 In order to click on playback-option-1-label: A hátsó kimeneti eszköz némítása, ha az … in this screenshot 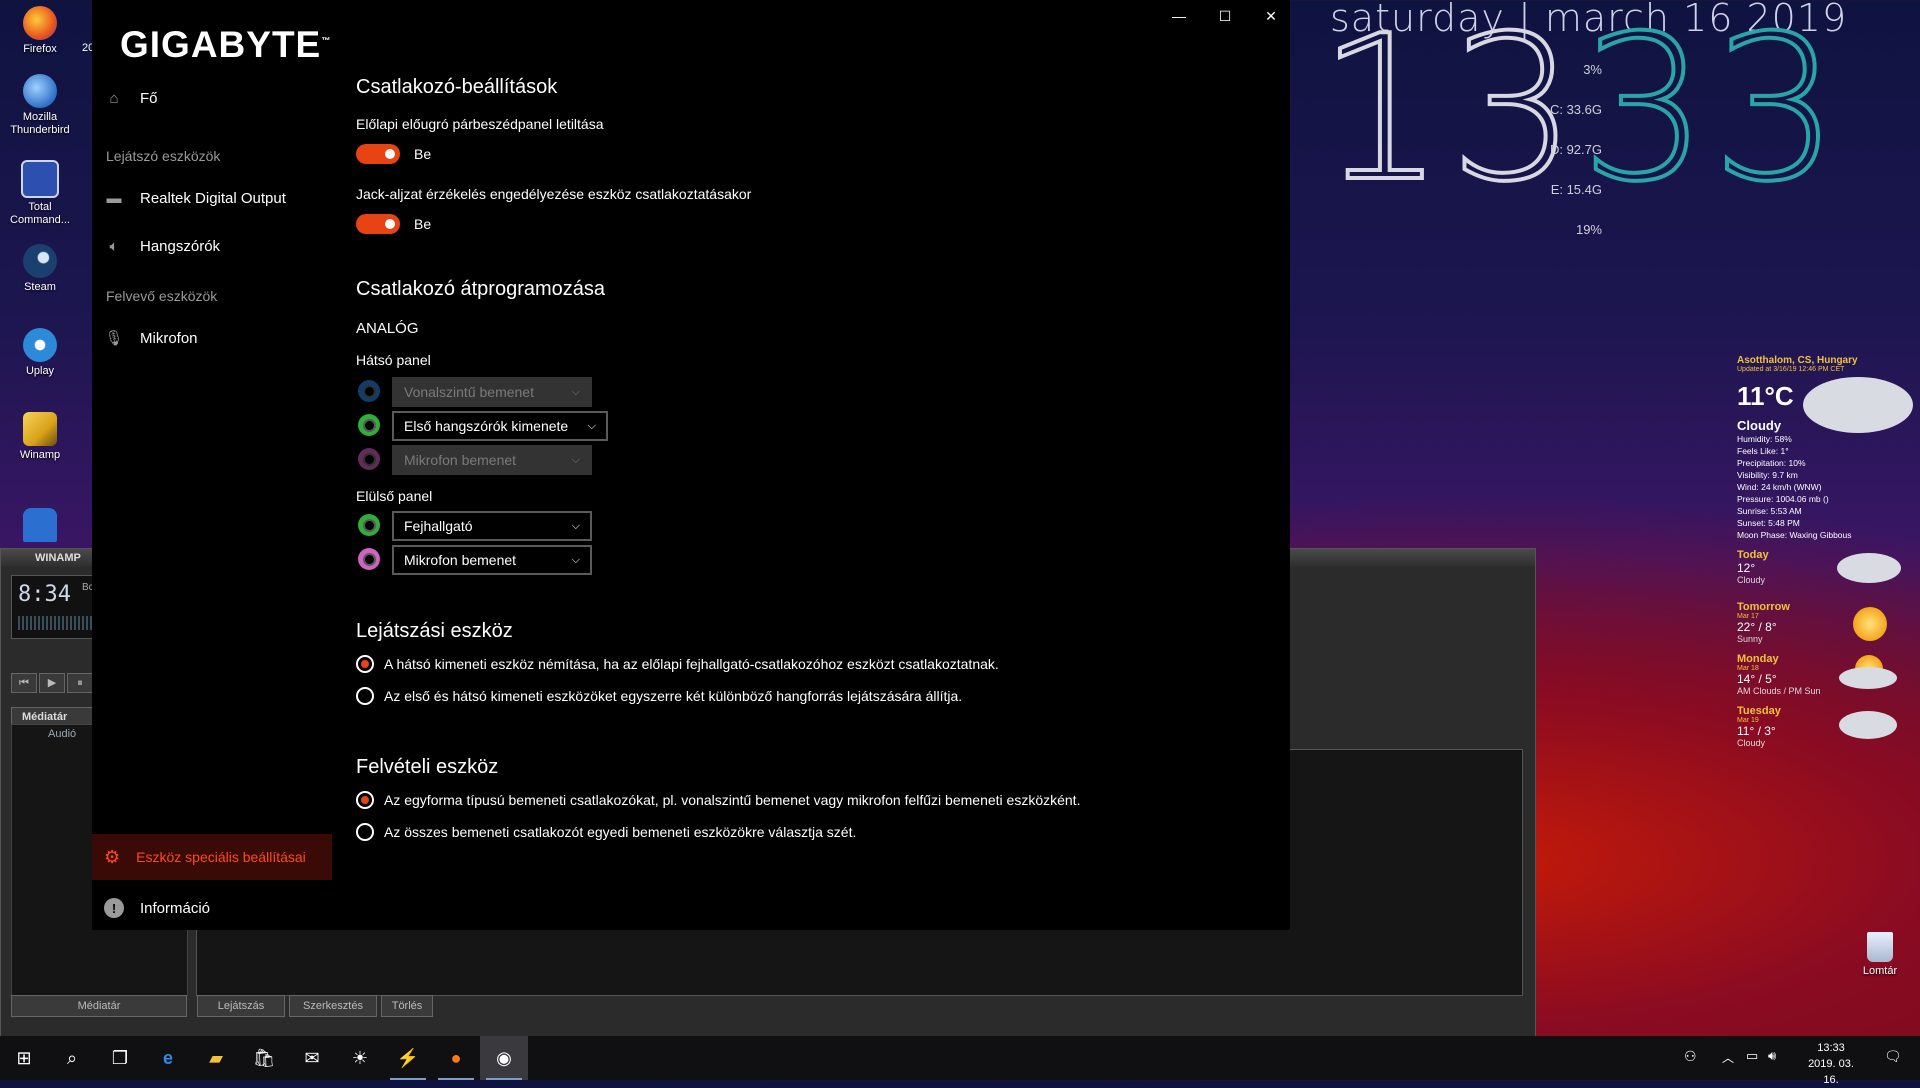, I will do `click(691, 664)`.